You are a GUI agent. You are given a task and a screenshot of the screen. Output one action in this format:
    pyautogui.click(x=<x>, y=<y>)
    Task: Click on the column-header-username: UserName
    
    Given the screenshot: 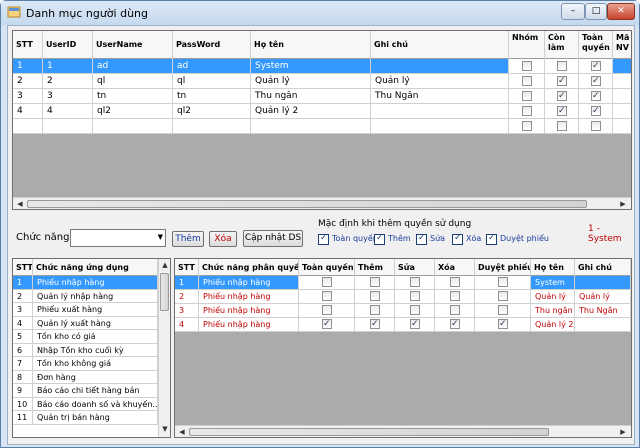 What is the action you would take?
    pyautogui.click(x=133, y=45)
    